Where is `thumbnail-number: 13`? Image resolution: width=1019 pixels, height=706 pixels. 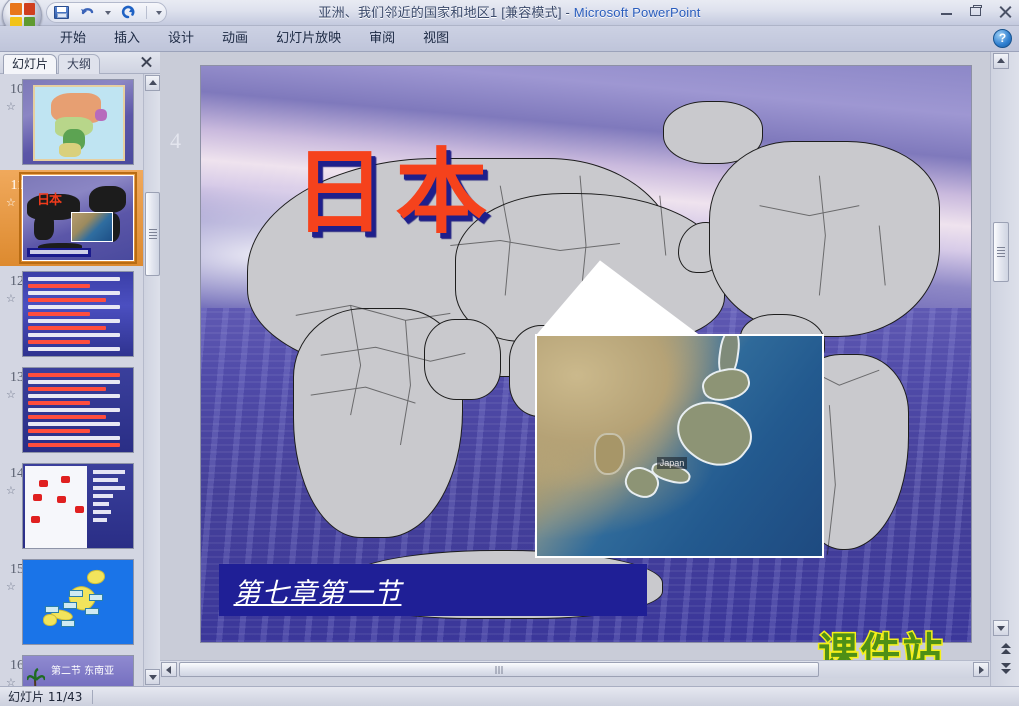
thumbnail-number: 13 is located at coordinates (17, 377).